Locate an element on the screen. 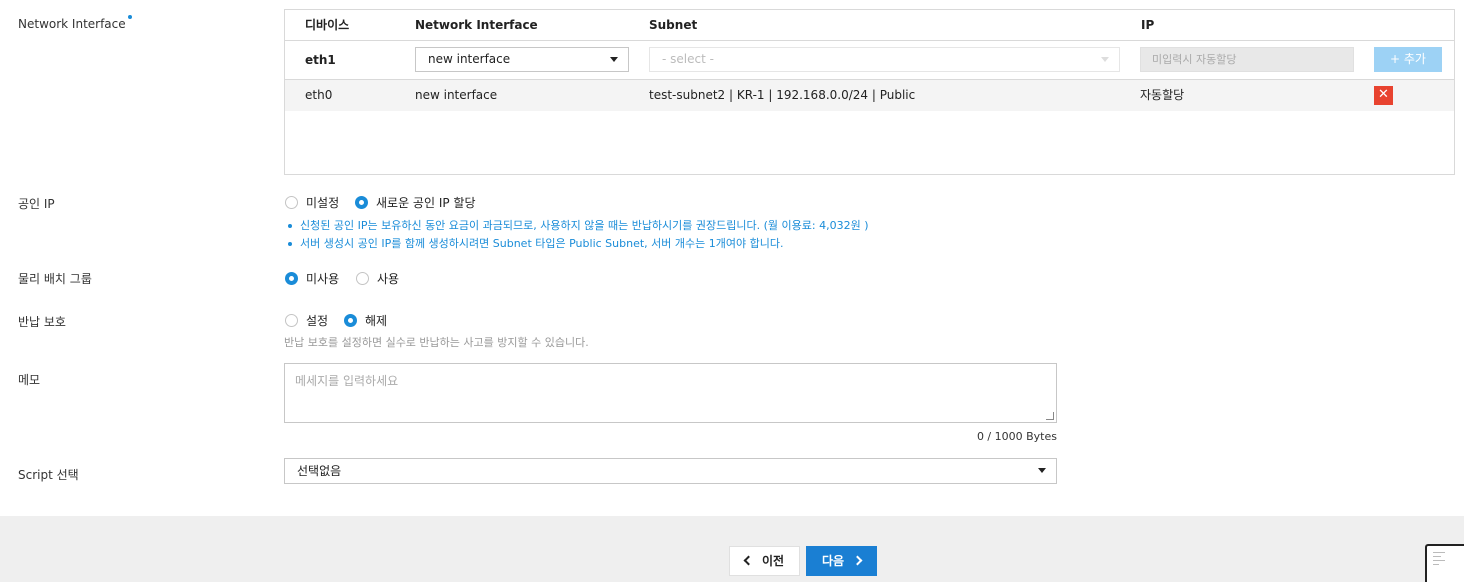  return-protection-option-off: 해제 is located at coordinates (365, 320).